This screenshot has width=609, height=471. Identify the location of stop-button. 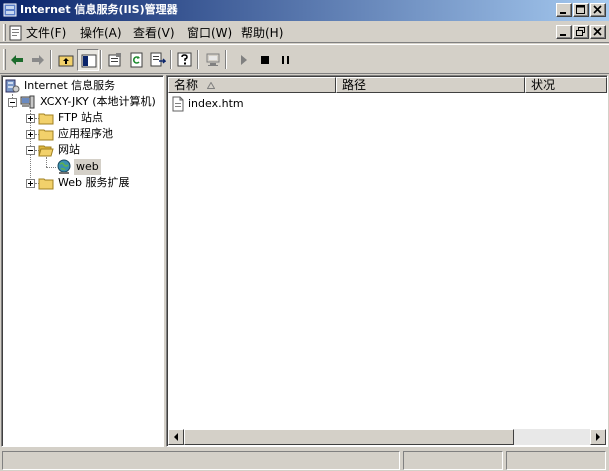
(265, 60).